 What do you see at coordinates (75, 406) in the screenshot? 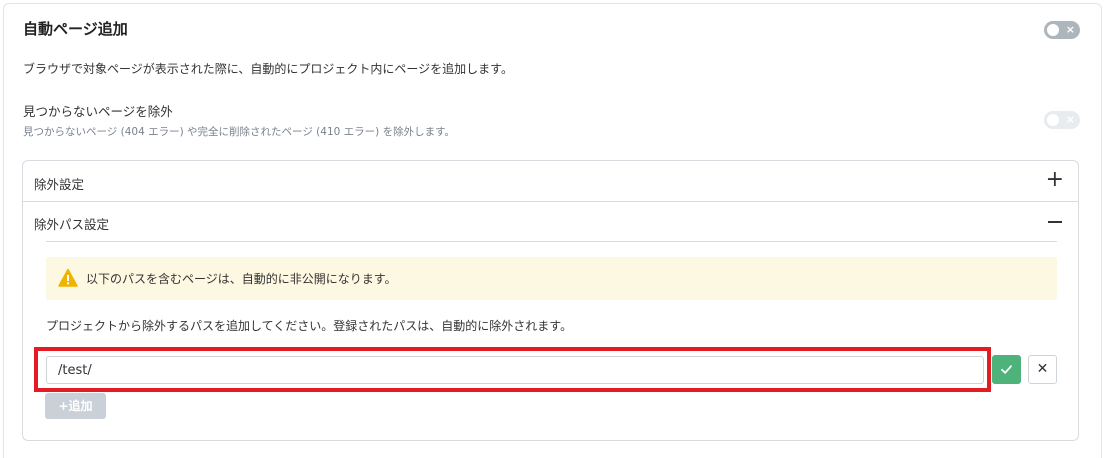
I see `add-path-button: +追加` at bounding box center [75, 406].